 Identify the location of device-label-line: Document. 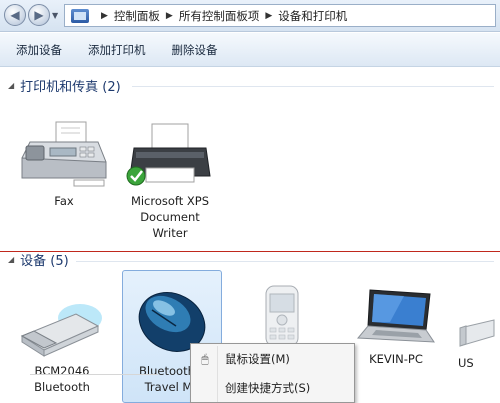
(170, 217).